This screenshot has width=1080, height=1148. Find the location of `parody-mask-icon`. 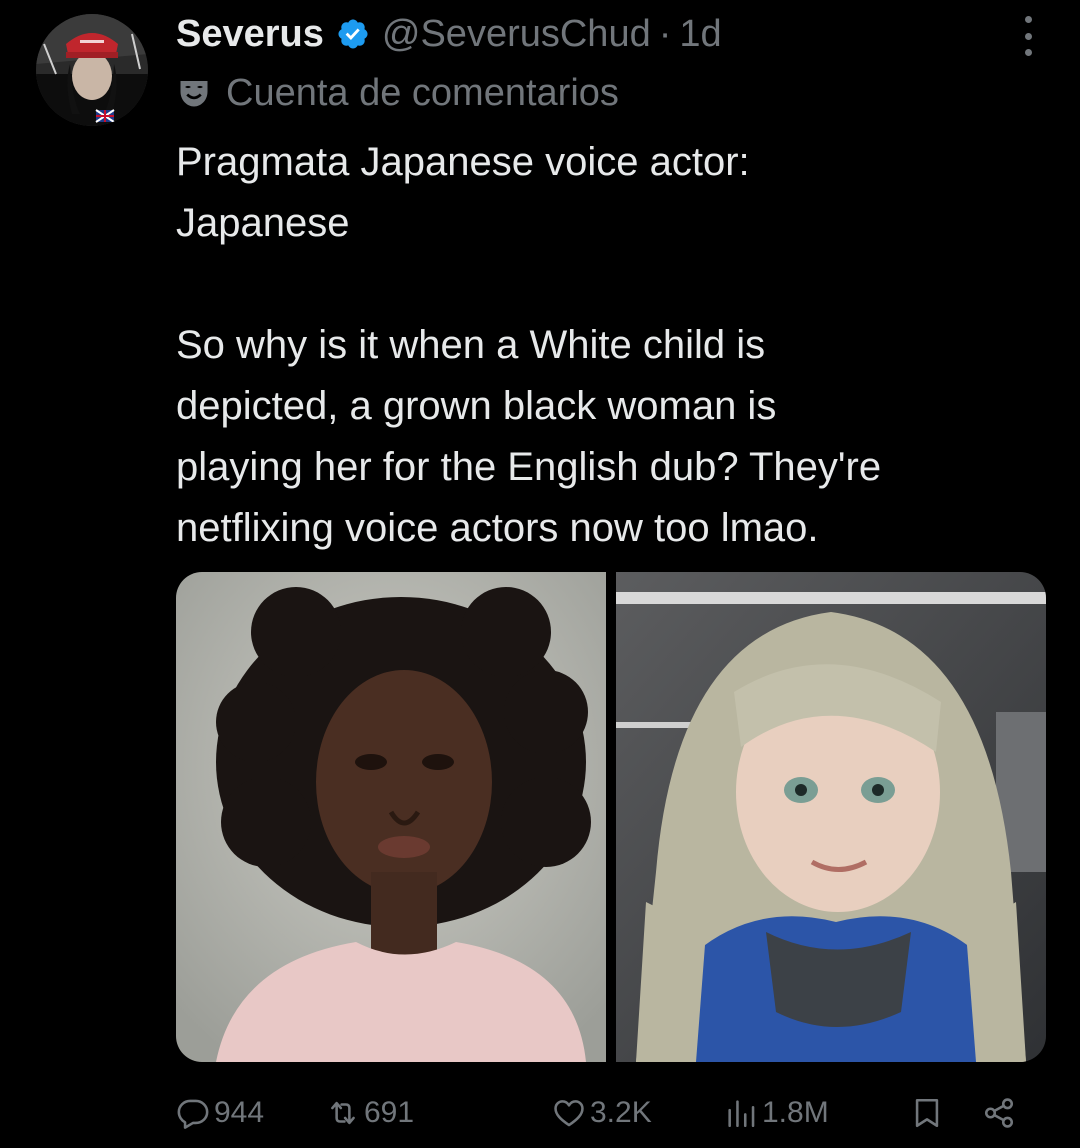

parody-mask-icon is located at coordinates (194, 93).